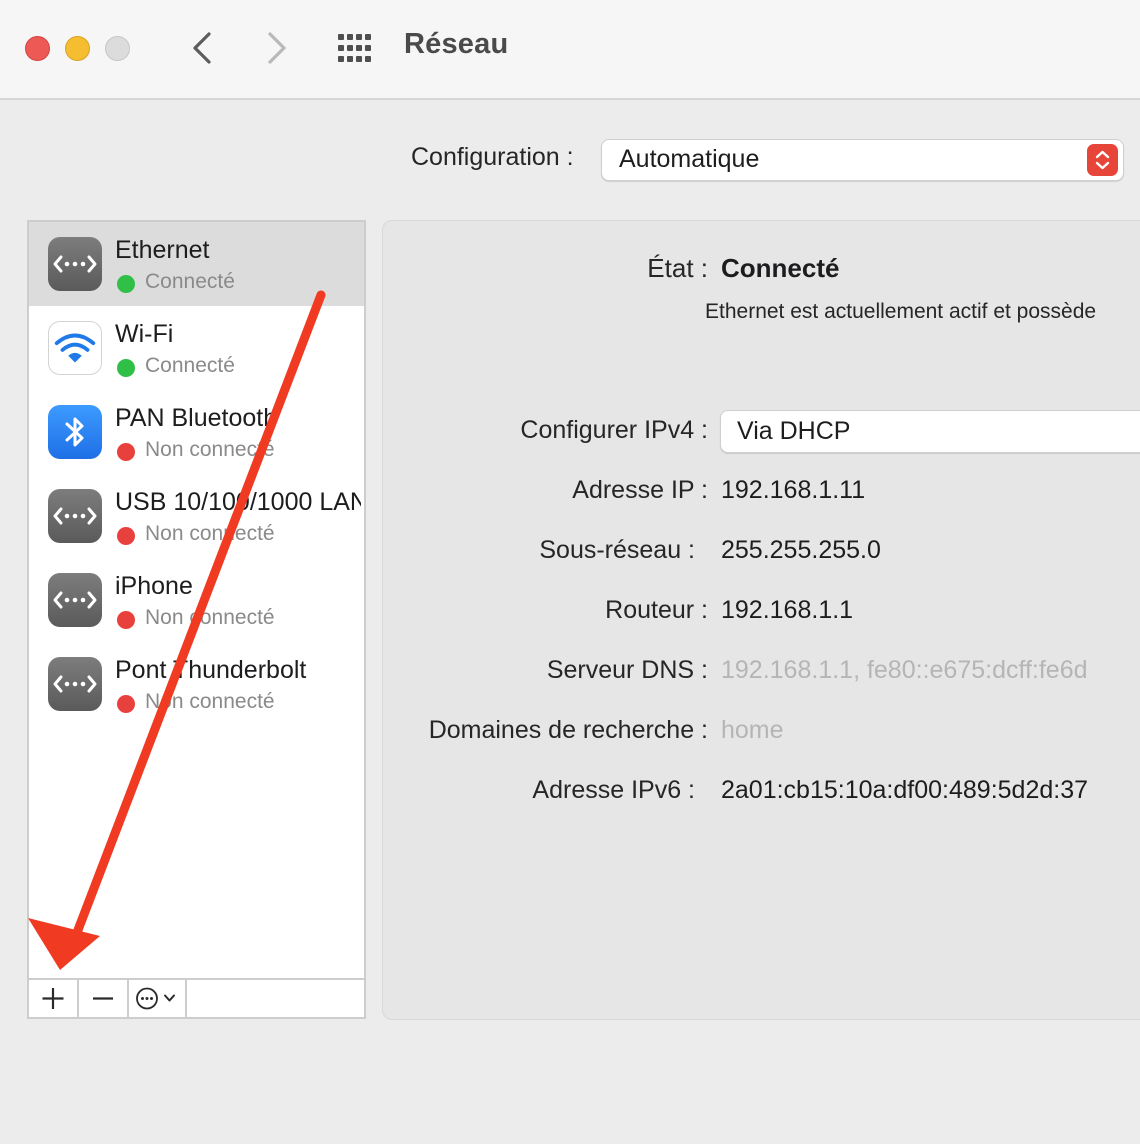  Describe the element at coordinates (196, 998) in the screenshot. I see `services-list-toolbar` at that location.